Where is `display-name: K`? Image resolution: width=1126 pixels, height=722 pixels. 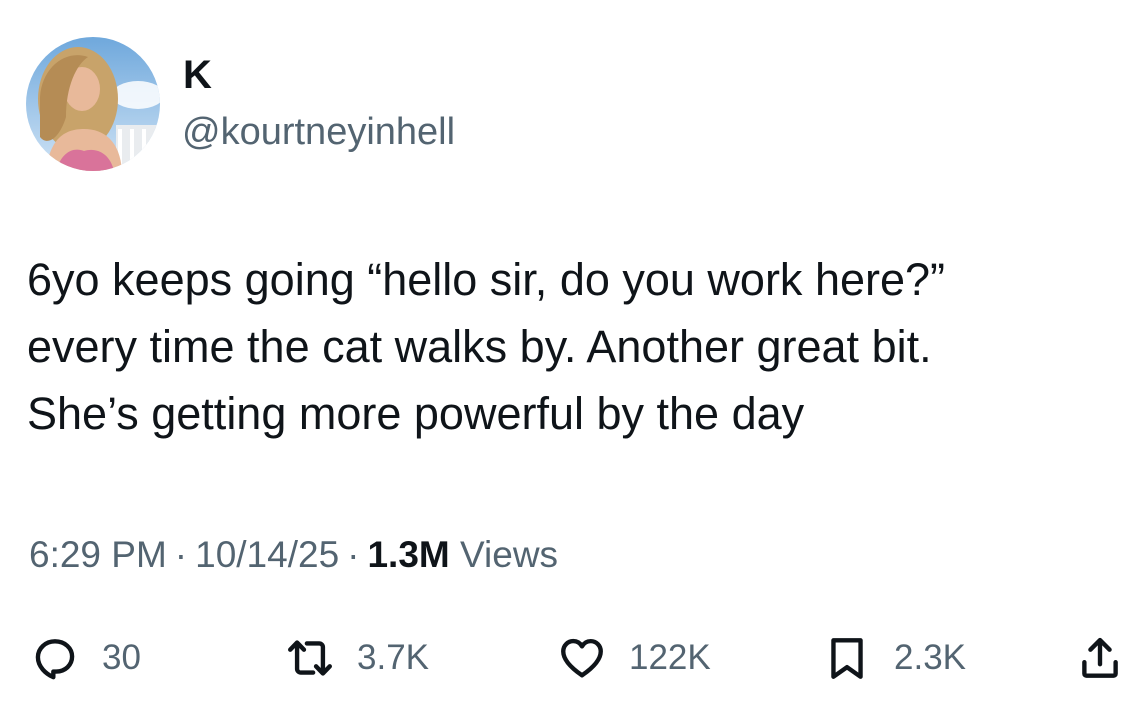 display-name: K is located at coordinates (197, 75).